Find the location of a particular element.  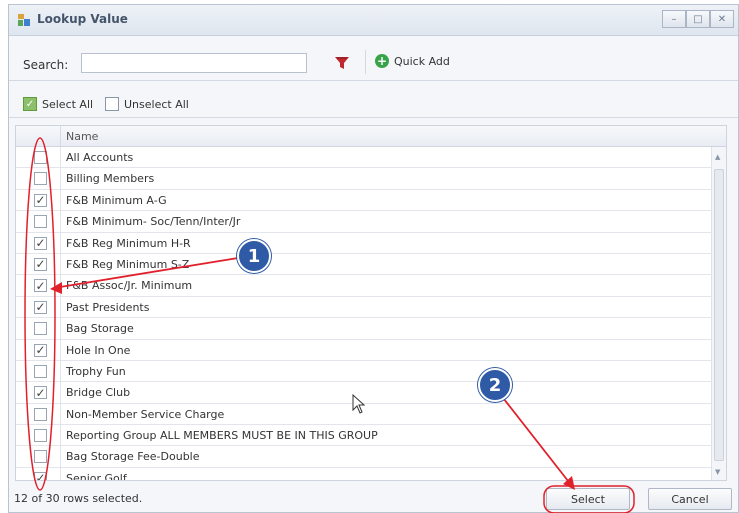

row-name: F&B Reg Minimum S-Z is located at coordinates (128, 264).